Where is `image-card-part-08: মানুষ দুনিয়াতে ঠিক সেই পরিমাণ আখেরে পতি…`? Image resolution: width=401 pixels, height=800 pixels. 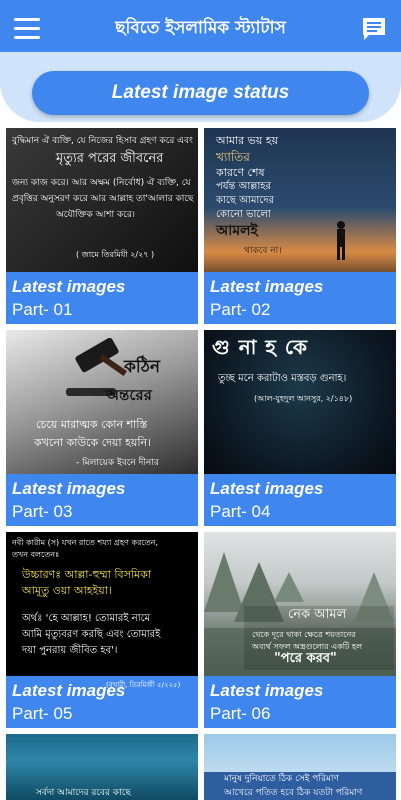
image-card-part-08: মানুষ দুনিয়াতে ঠিক সেই পরিমাণ আখেরে পতি… is located at coordinates (300, 767).